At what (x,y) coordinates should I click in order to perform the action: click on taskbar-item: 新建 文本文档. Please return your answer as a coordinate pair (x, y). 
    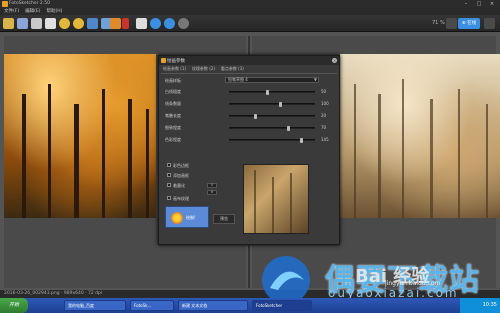
    Looking at the image, I should click on (213, 305).